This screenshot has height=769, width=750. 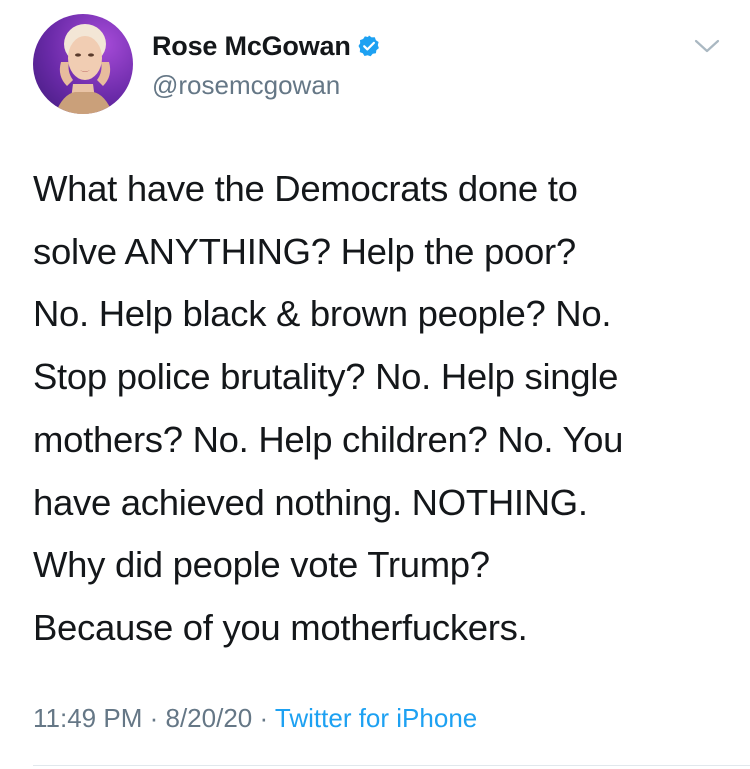 I want to click on tweet-source-link: Twitter for iPhone, so click(x=376, y=718).